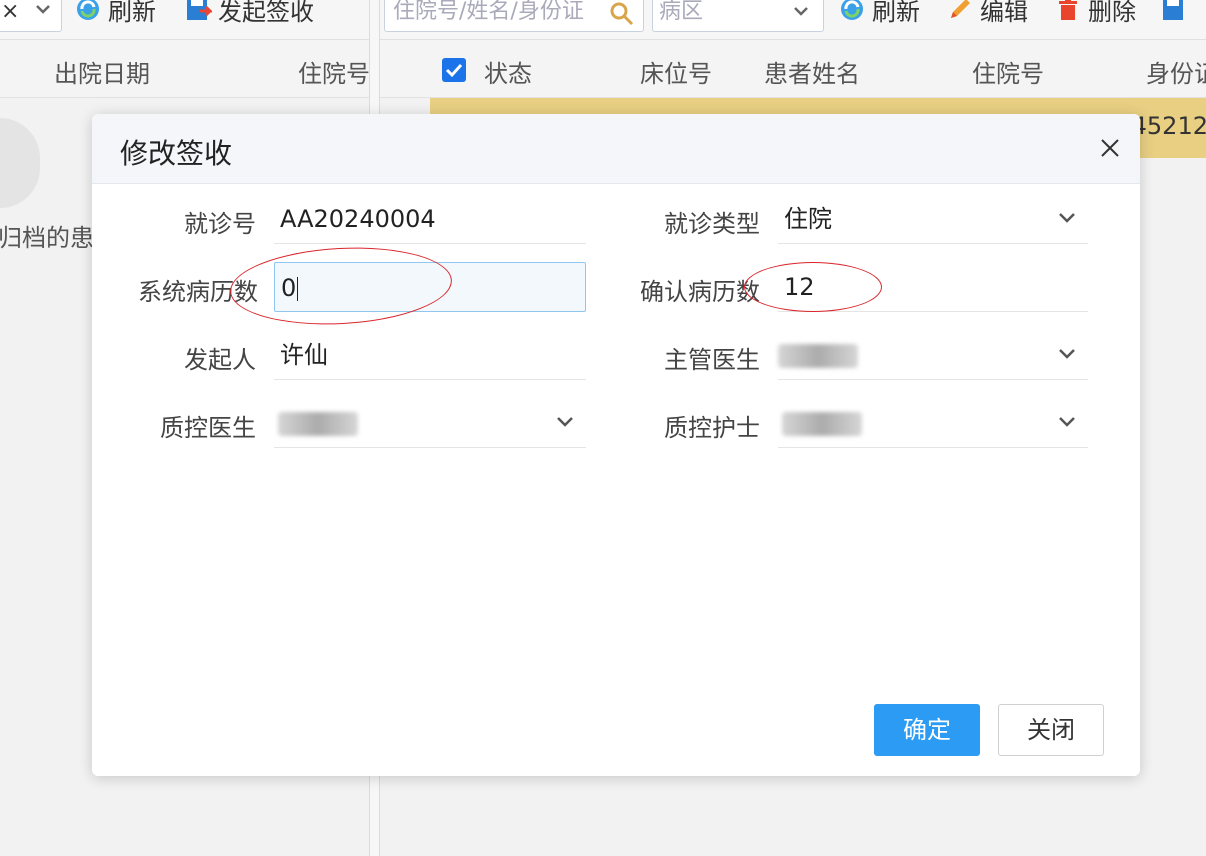  I want to click on system-records-input: 0, so click(430, 287).